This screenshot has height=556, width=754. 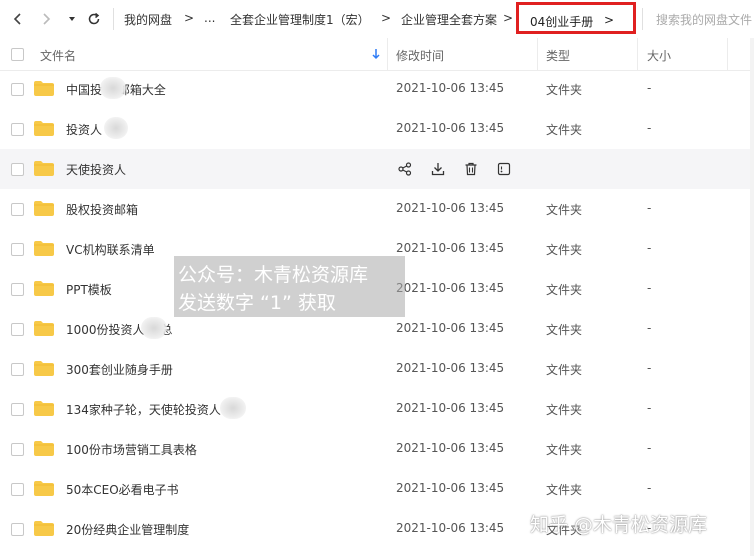 What do you see at coordinates (454, 169) in the screenshot?
I see `row-actions` at bounding box center [454, 169].